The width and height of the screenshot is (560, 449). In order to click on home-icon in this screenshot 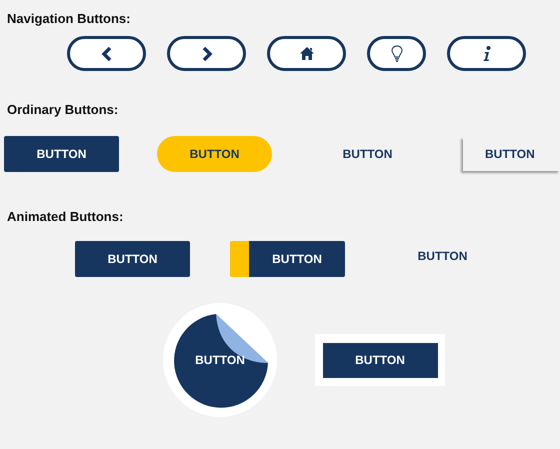, I will do `click(307, 53)`.